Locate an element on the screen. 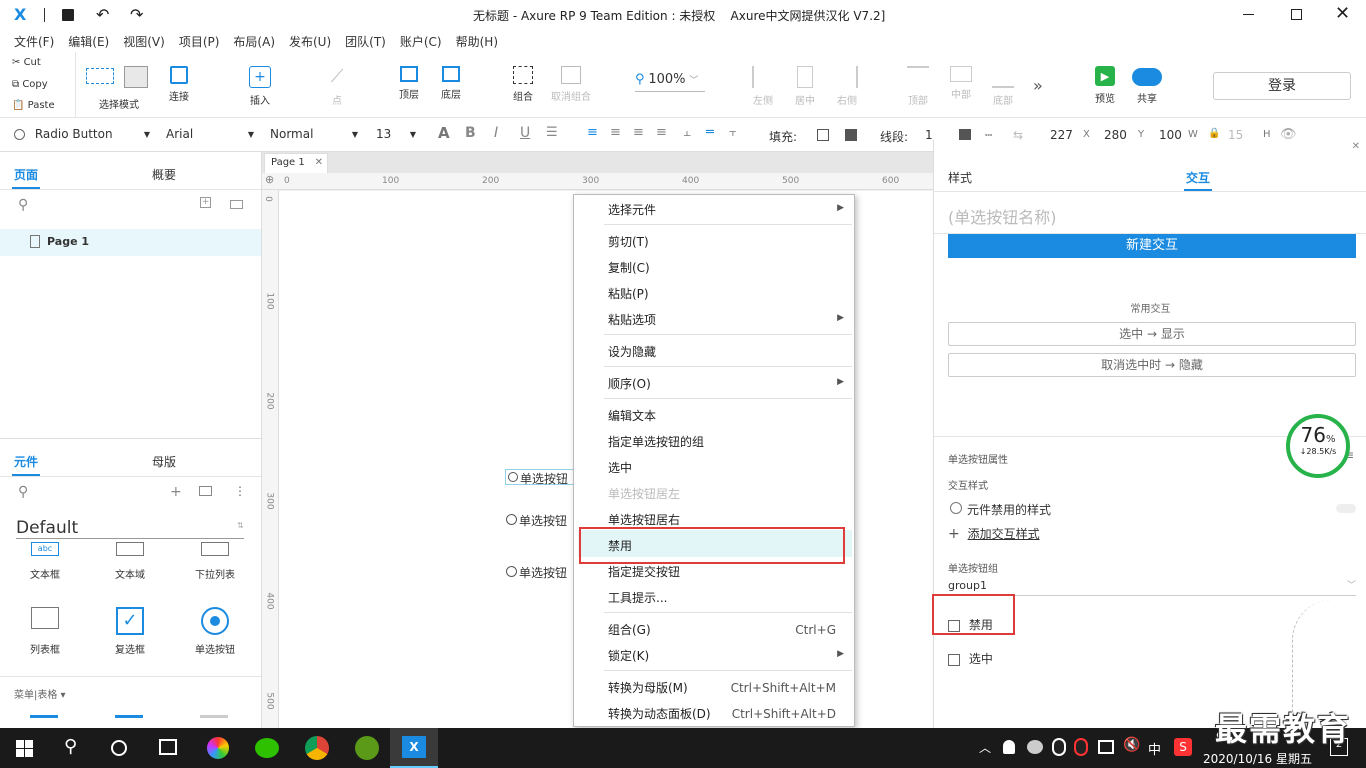 This screenshot has height=768, width=1366. page-tab: Page 1 ✕ is located at coordinates (296, 163).